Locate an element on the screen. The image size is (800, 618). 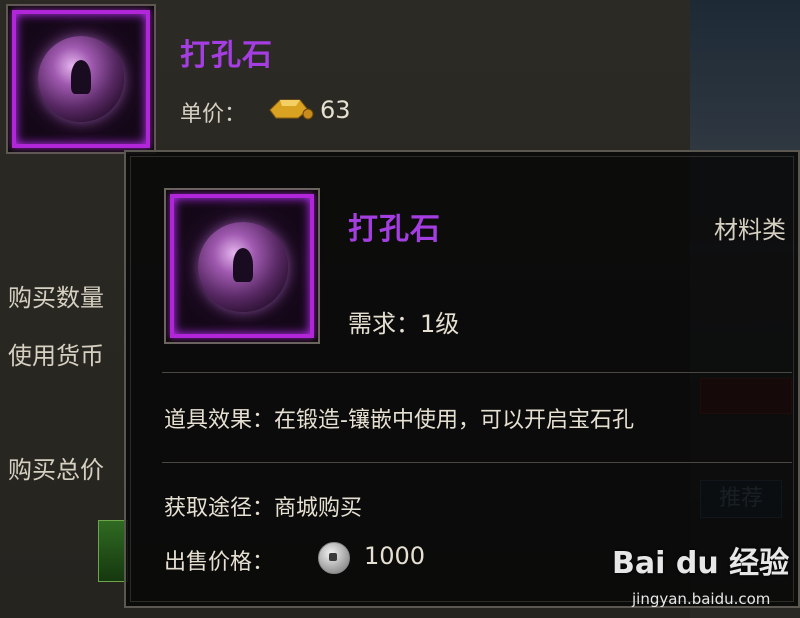
purchase-quantity-label: 购买数量 is located at coordinates (56, 298).